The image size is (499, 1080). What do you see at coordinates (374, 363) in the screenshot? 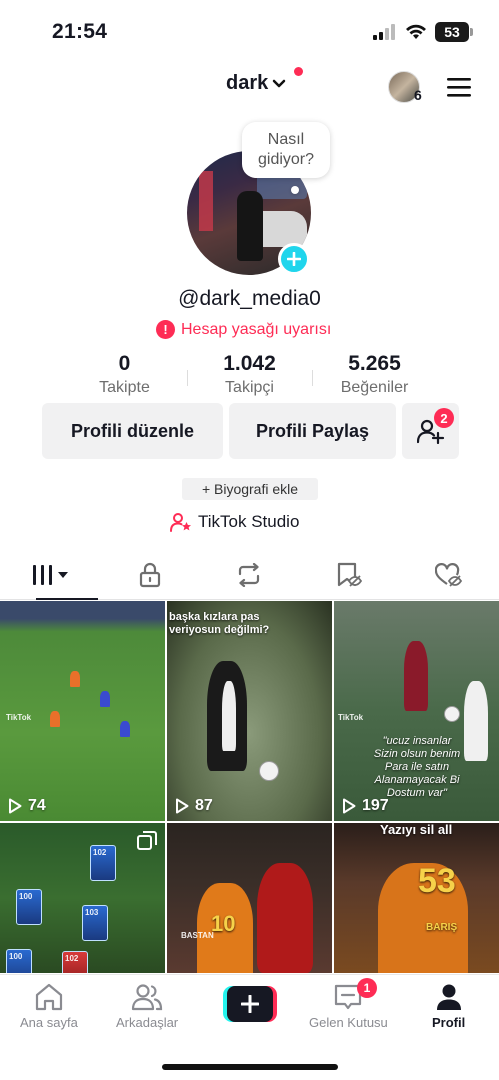
I see `stat-likes-value: 5.265` at bounding box center [374, 363].